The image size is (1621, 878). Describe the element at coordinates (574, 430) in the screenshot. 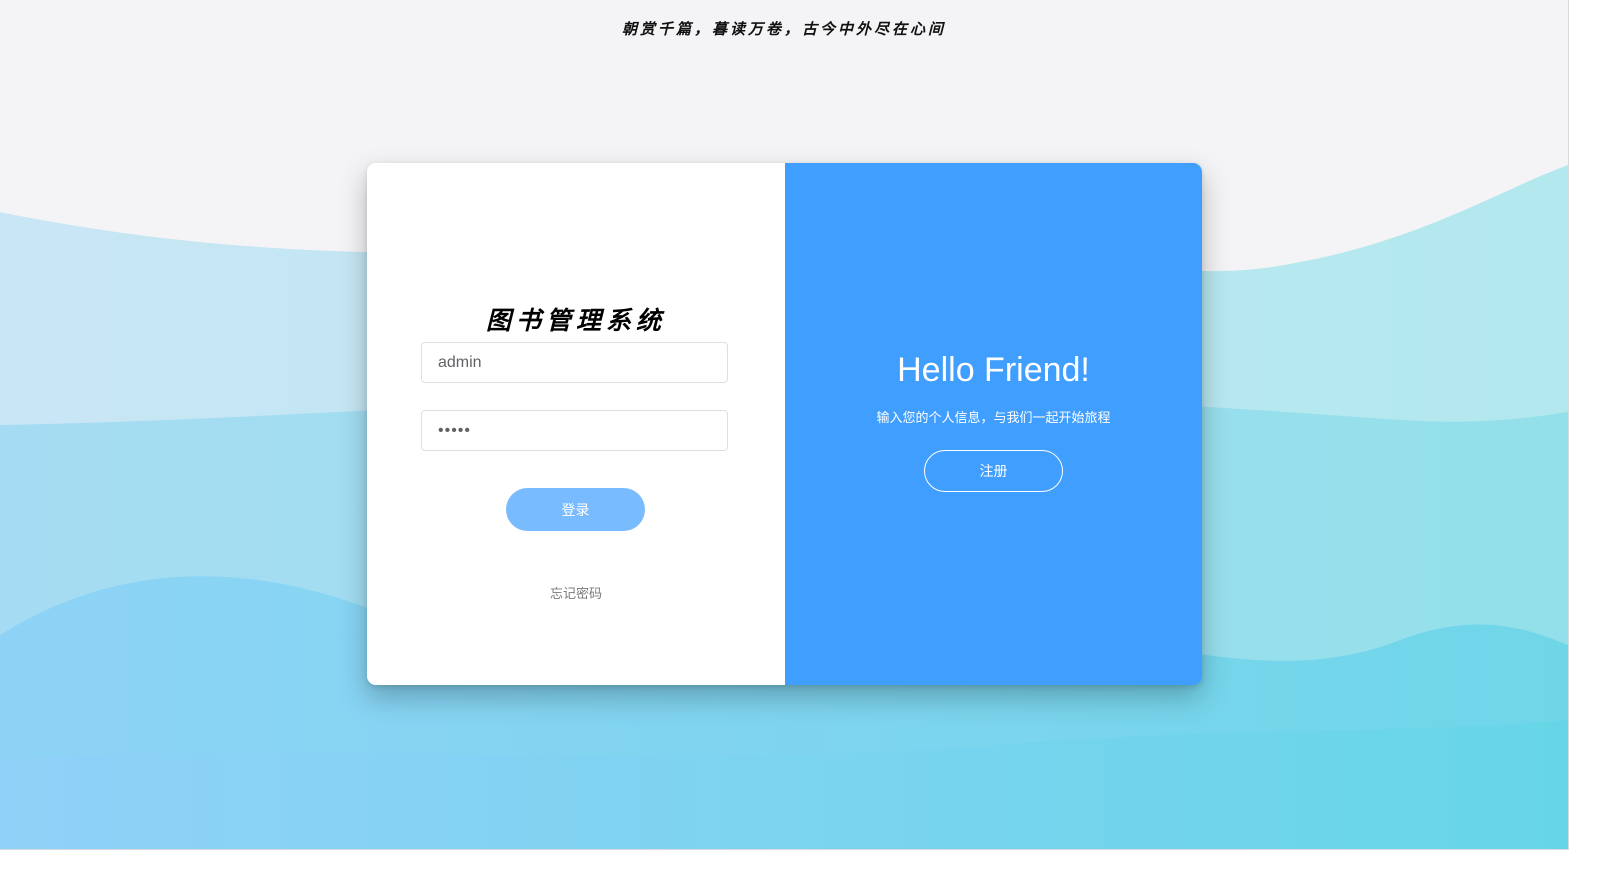

I see `password-input` at that location.